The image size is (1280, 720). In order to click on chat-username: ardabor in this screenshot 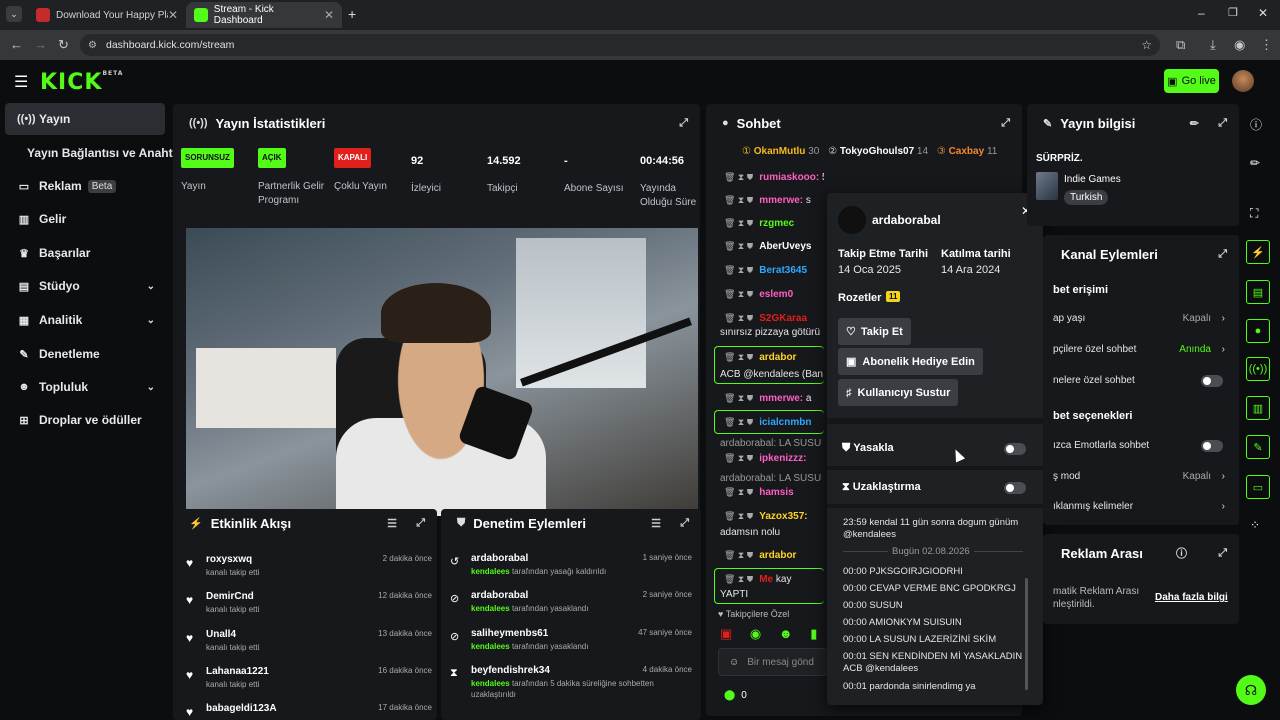, I will do `click(777, 555)`.